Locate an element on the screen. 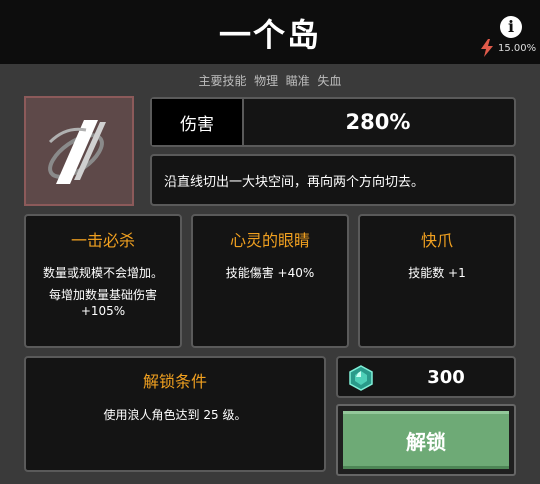 This screenshot has width=540, height=484. slash-skill-icon is located at coordinates (77, 152).